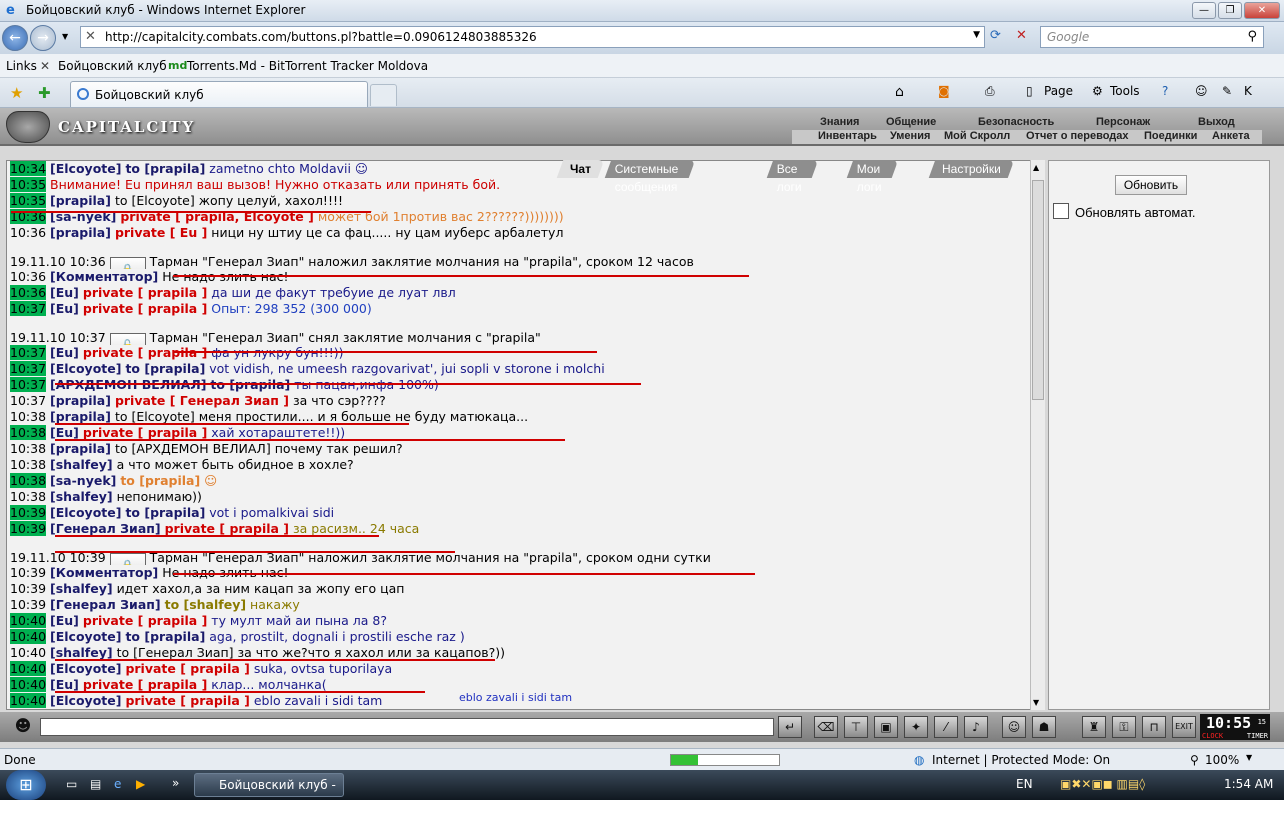  I want to click on link-torrents: Torrents.Md - BitTorrent Tracker Moldova, so click(307, 66).